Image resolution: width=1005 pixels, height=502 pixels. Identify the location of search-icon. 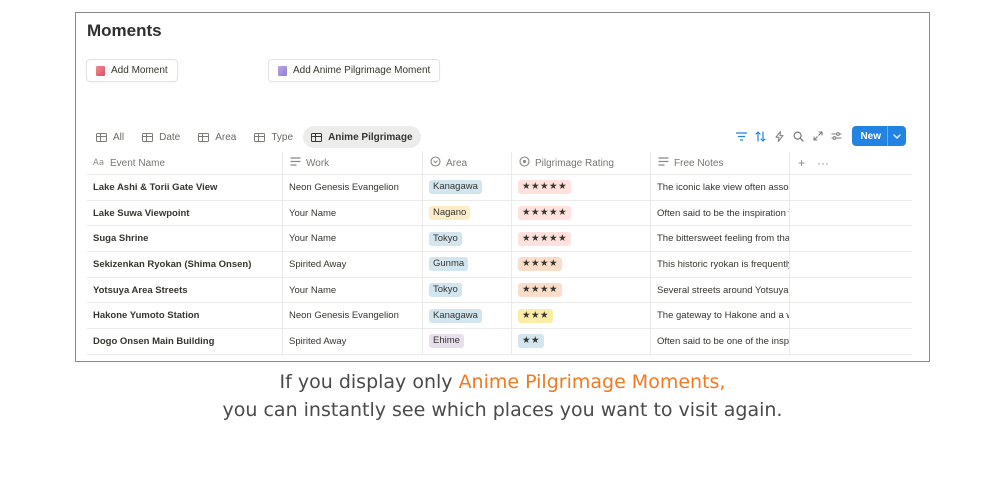
(798, 136).